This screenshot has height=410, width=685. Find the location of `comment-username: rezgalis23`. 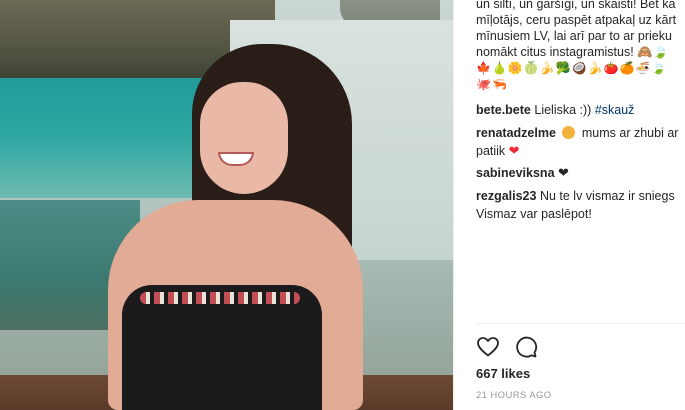

comment-username: rezgalis23 is located at coordinates (506, 196).